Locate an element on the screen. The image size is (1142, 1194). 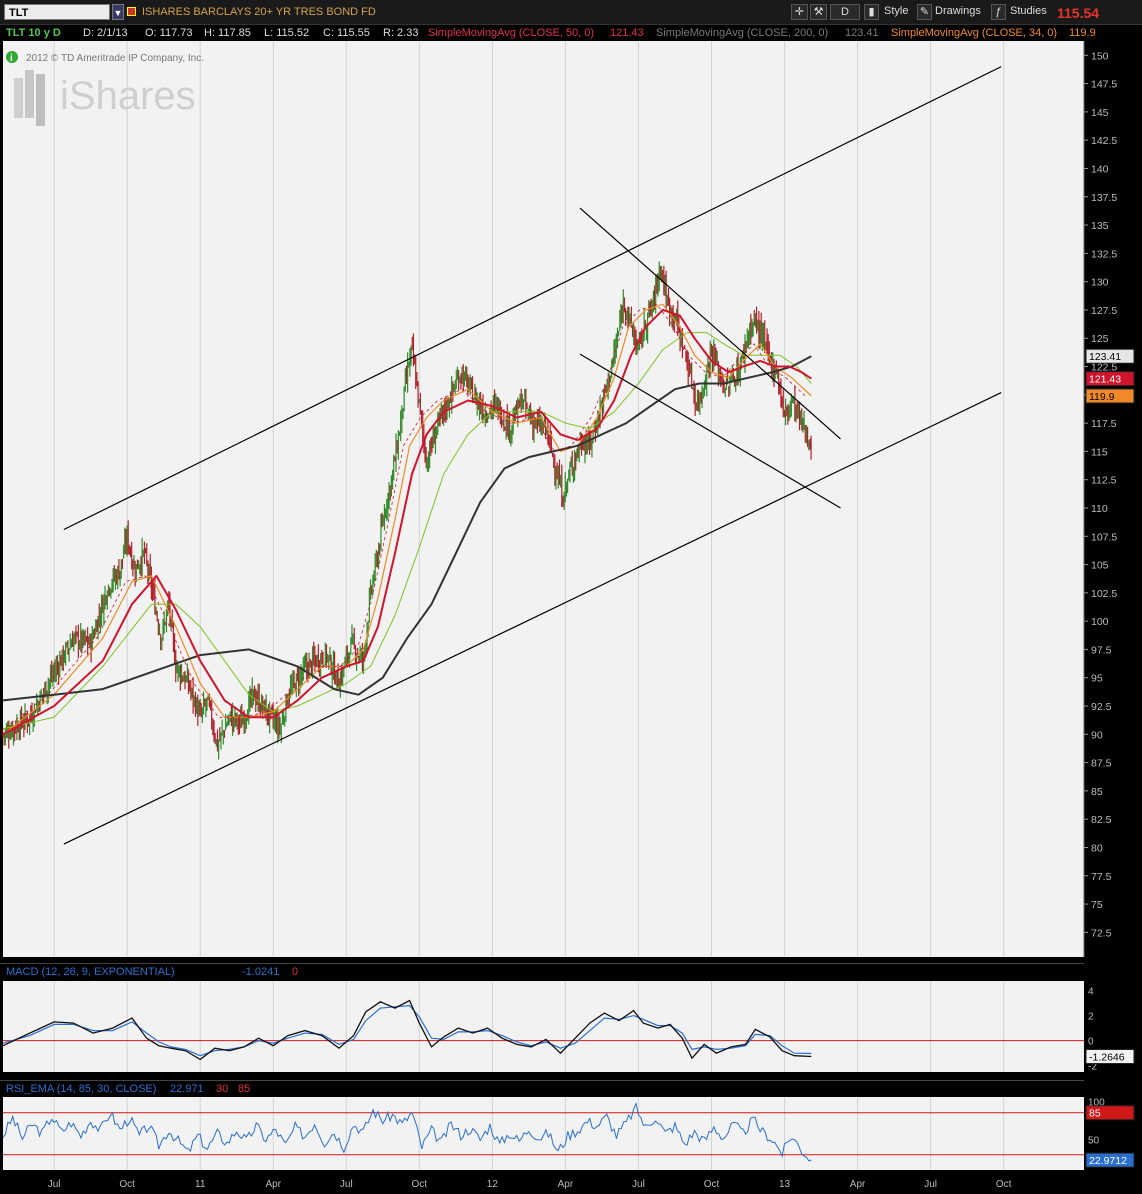
rsi-upper-tag-text: 85 is located at coordinates (1095, 1114).